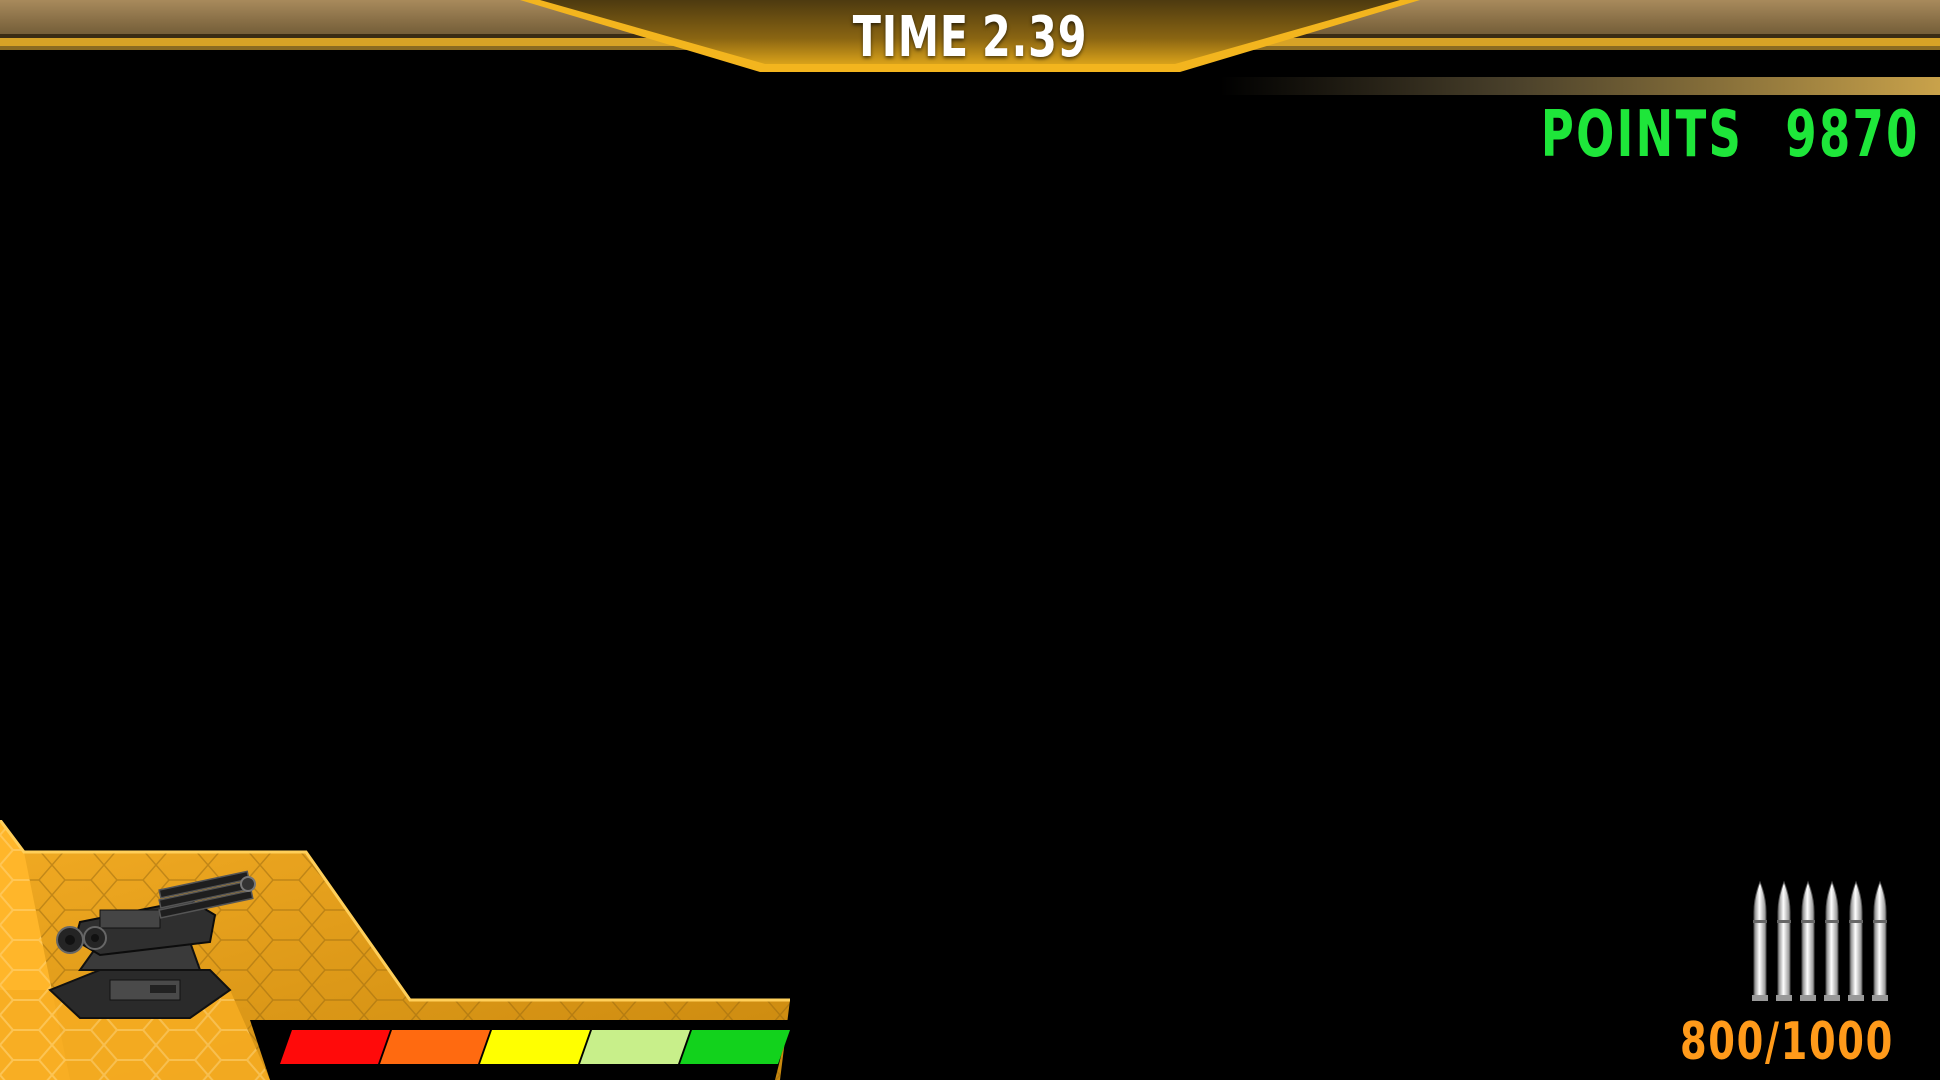  What do you see at coordinates (1820, 940) in the screenshot?
I see `ammo-icons` at bounding box center [1820, 940].